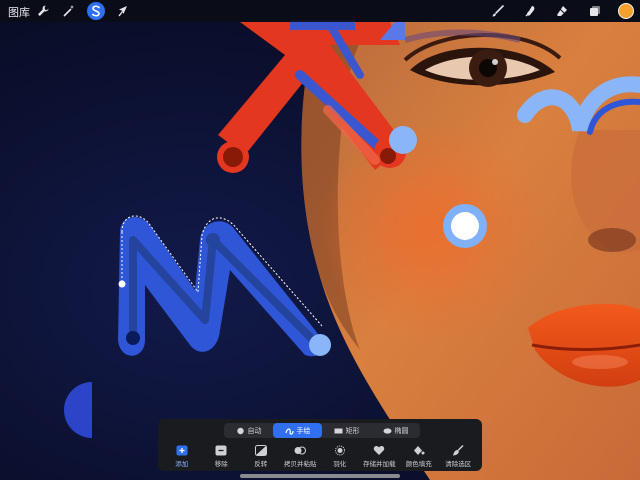 The image size is (640, 480). I want to click on color-fill-button: 颜色填充, so click(419, 457).